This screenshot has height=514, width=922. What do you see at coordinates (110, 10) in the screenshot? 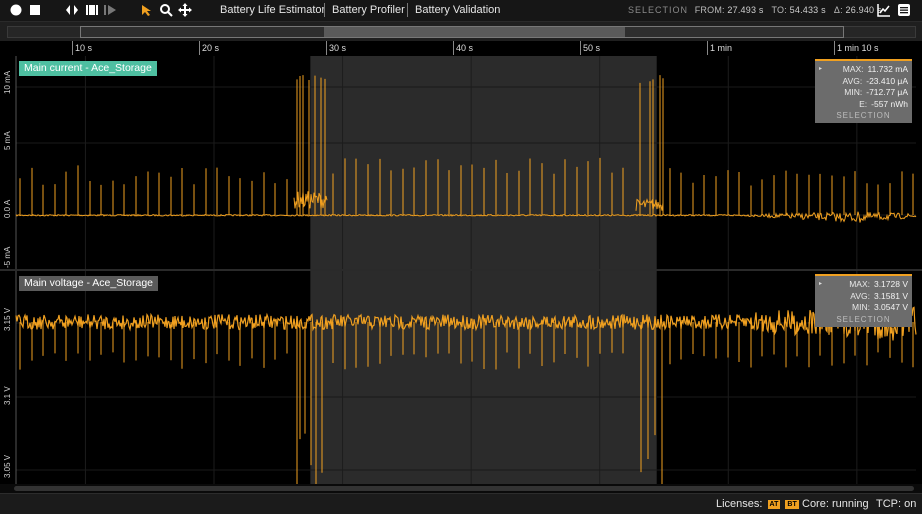
I see `play-icon` at bounding box center [110, 10].